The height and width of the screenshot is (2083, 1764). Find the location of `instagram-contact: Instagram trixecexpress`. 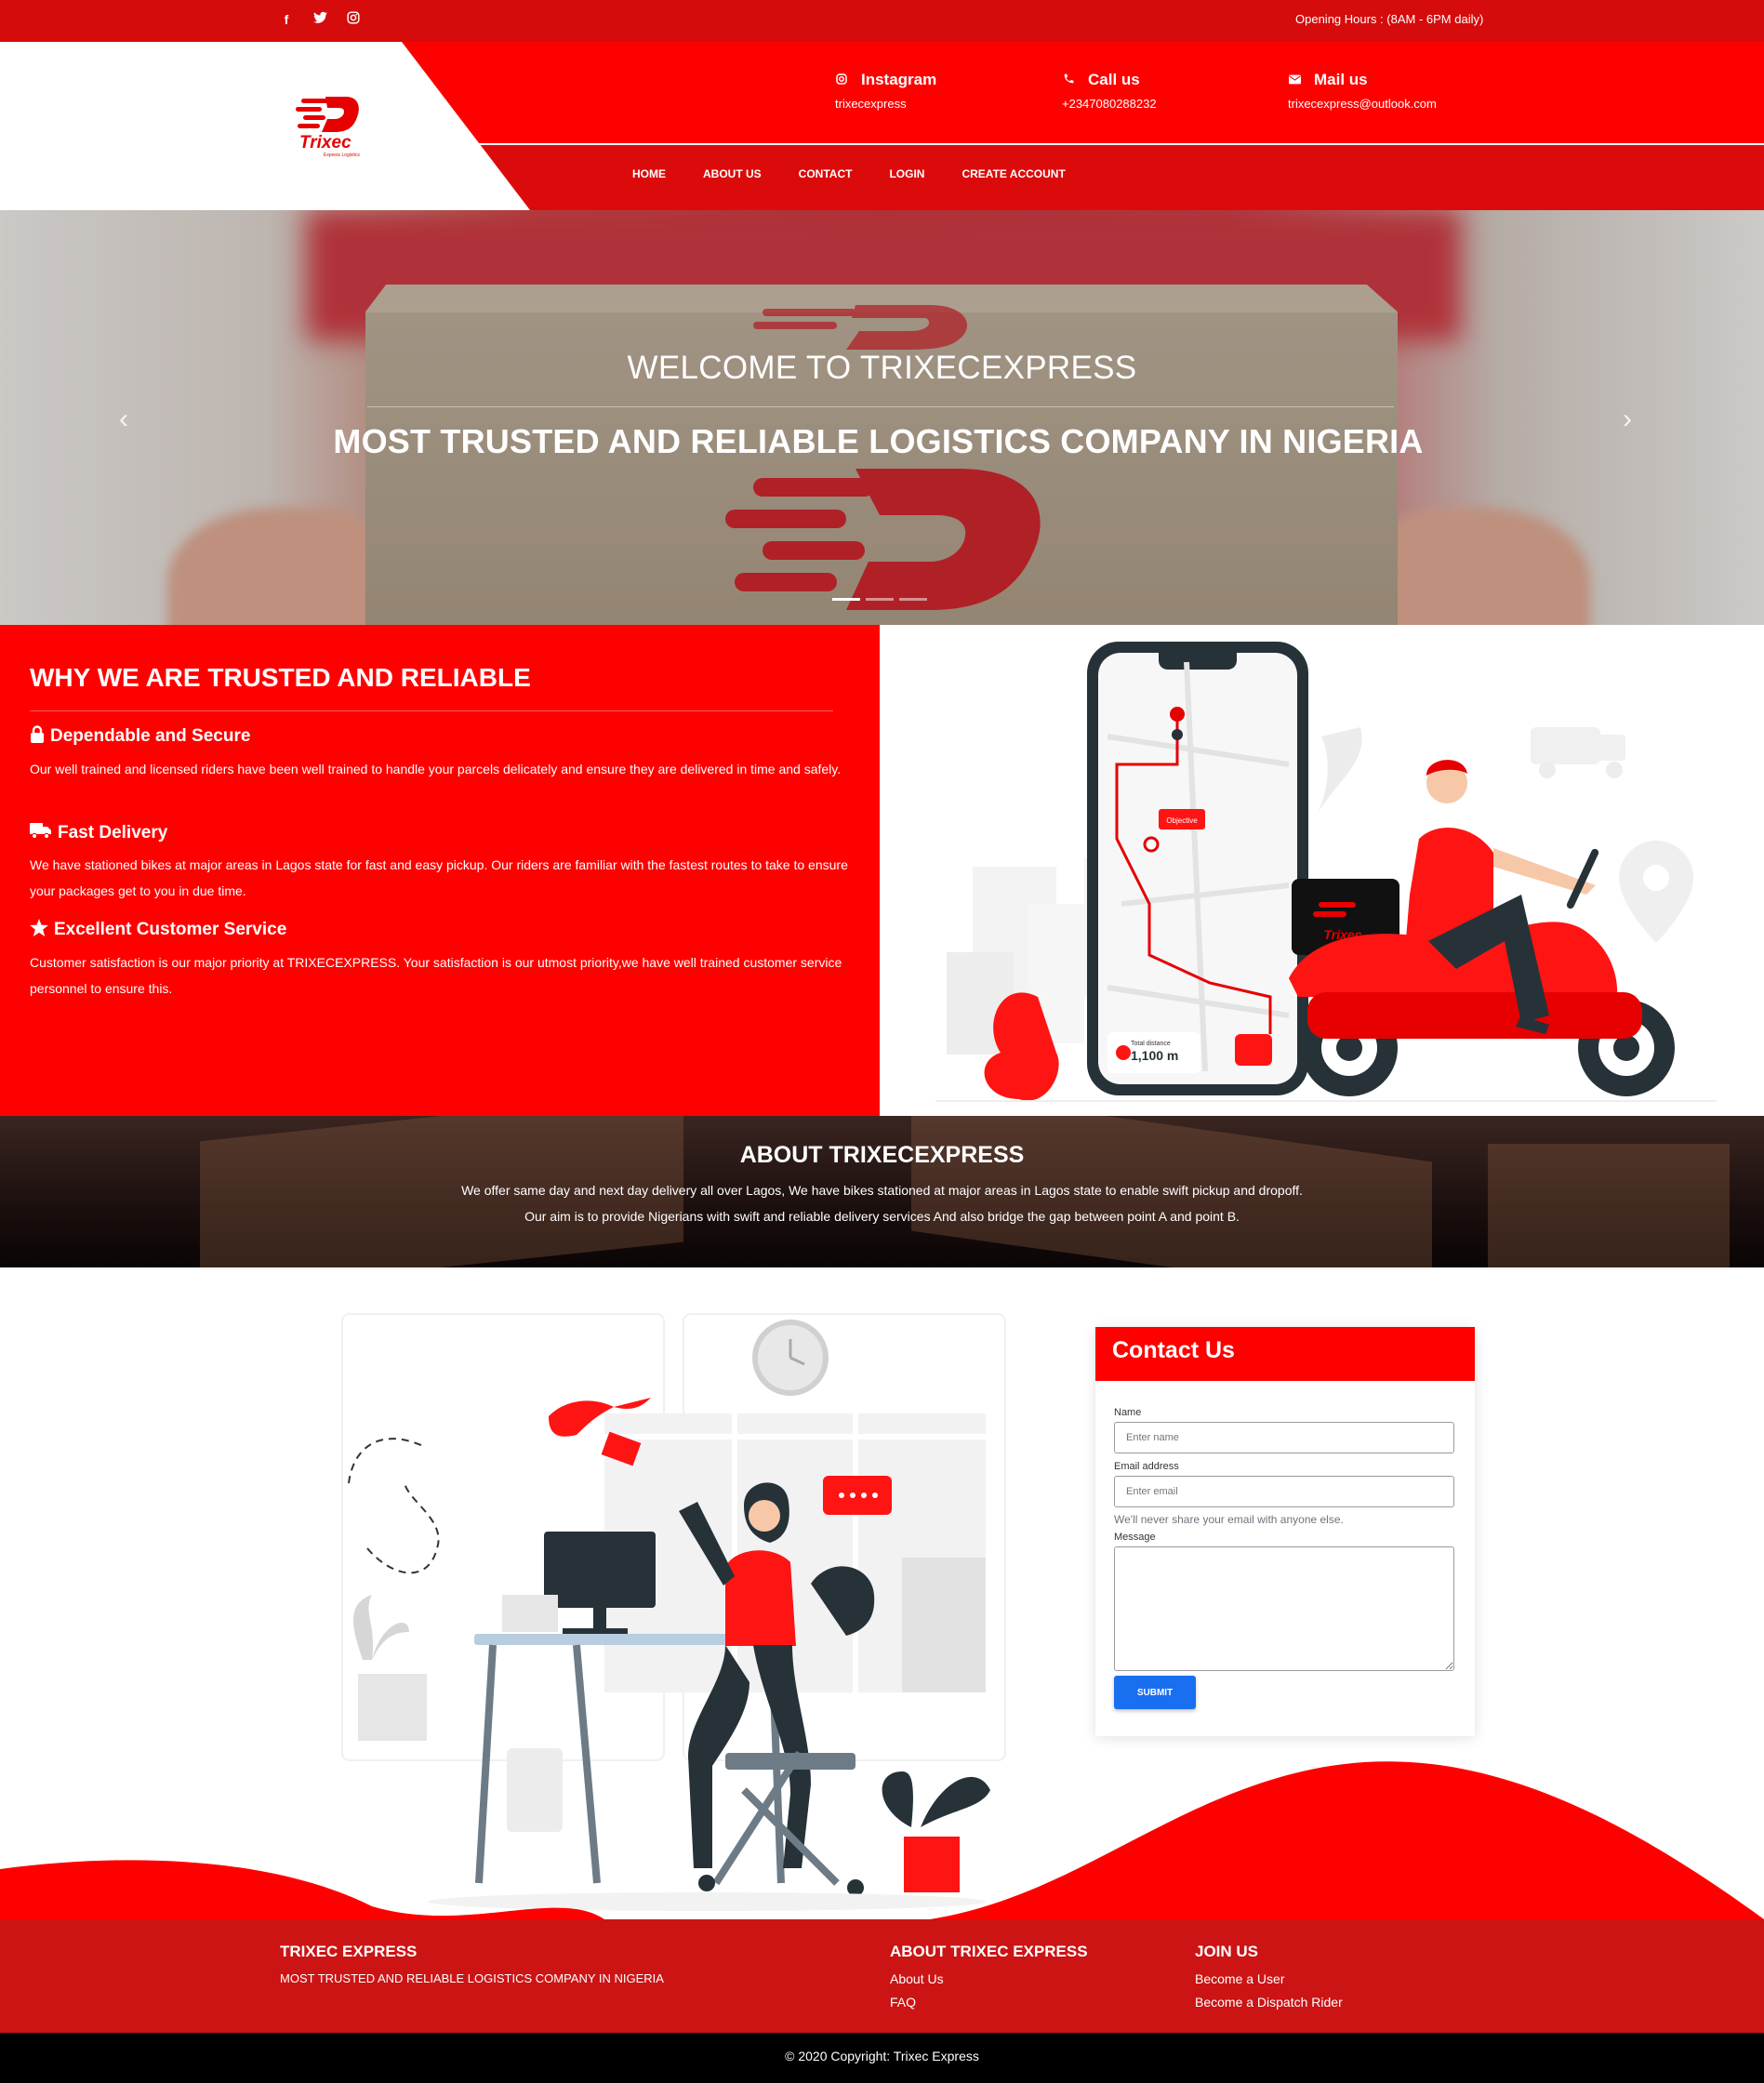

instagram-contact: Instagram trixecexpress is located at coordinates (885, 91).